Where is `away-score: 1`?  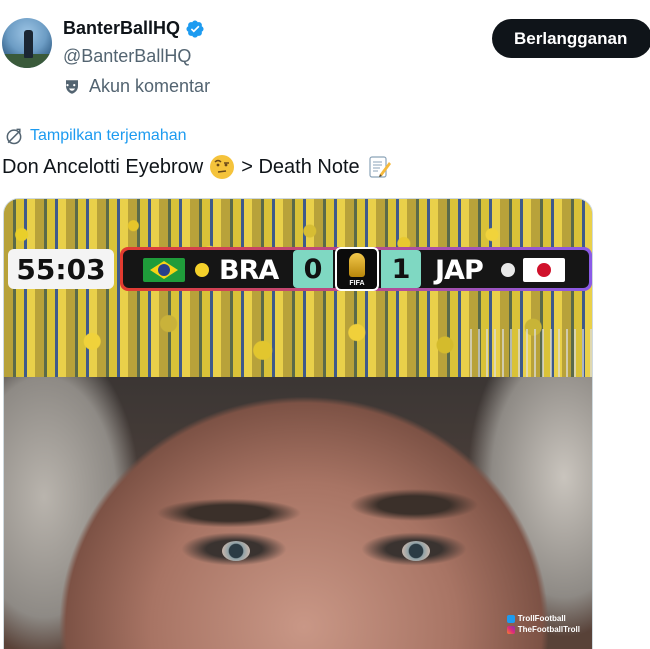
away-score: 1 is located at coordinates (401, 269).